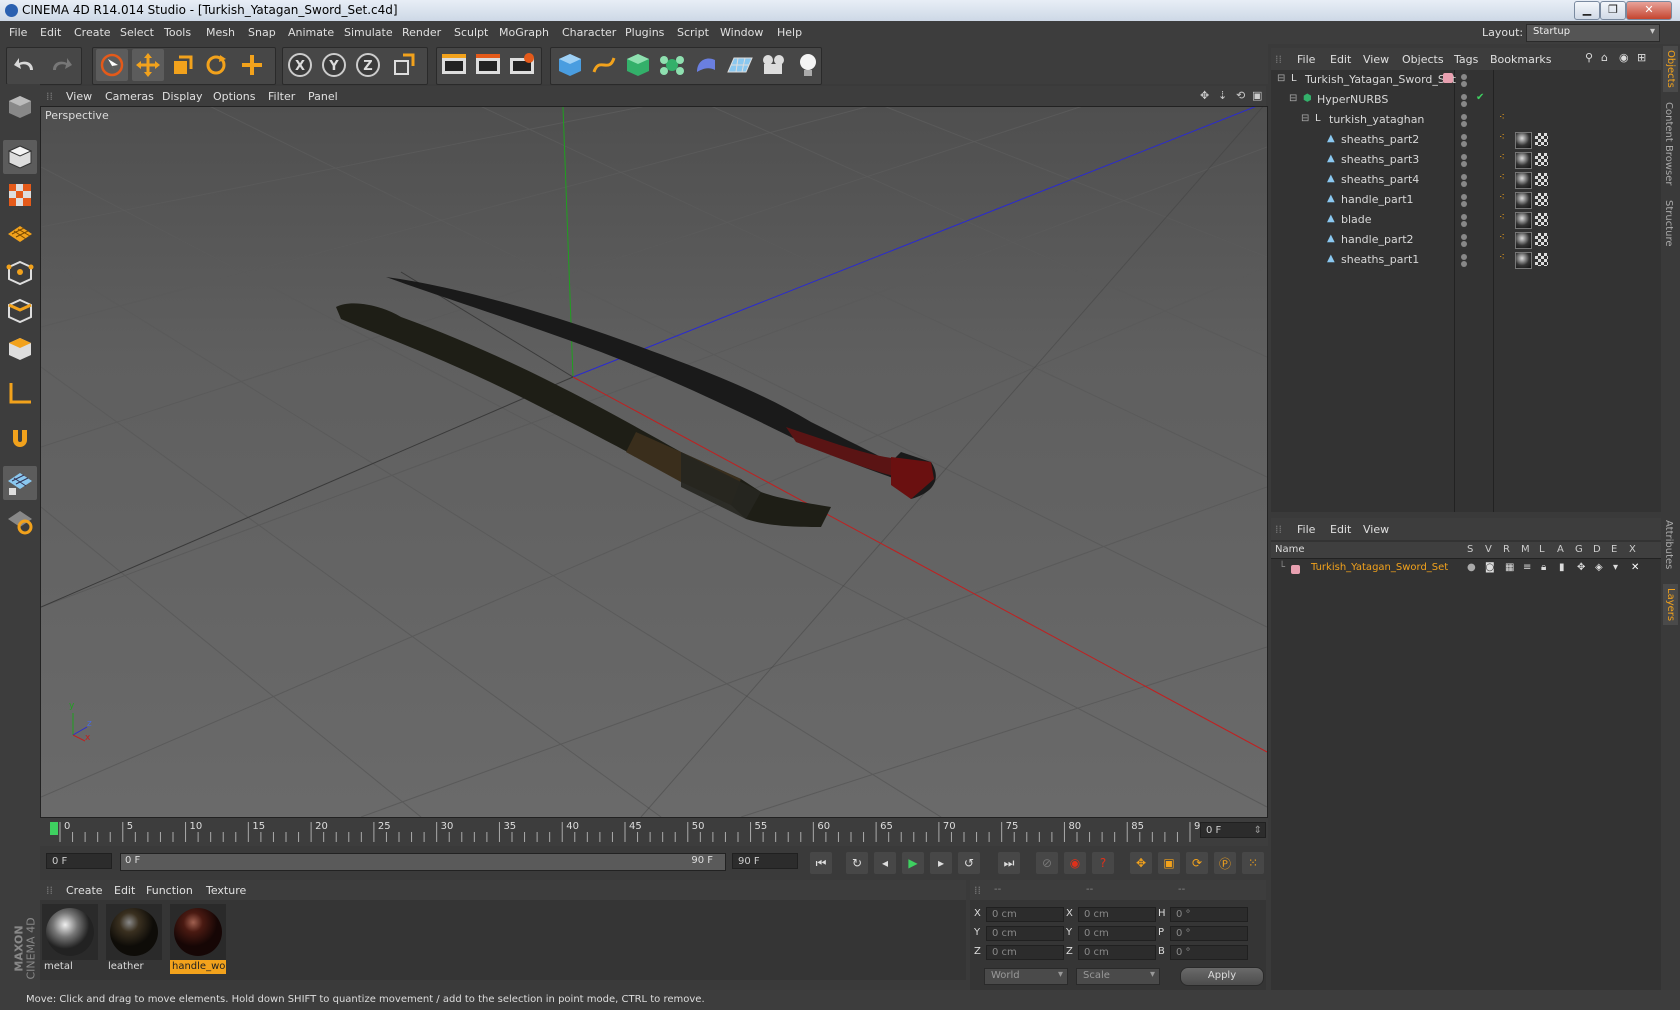 The image size is (1680, 1010). I want to click on object-tree-row: ▲ sheaths_part1 ⁖, so click(1466, 260).